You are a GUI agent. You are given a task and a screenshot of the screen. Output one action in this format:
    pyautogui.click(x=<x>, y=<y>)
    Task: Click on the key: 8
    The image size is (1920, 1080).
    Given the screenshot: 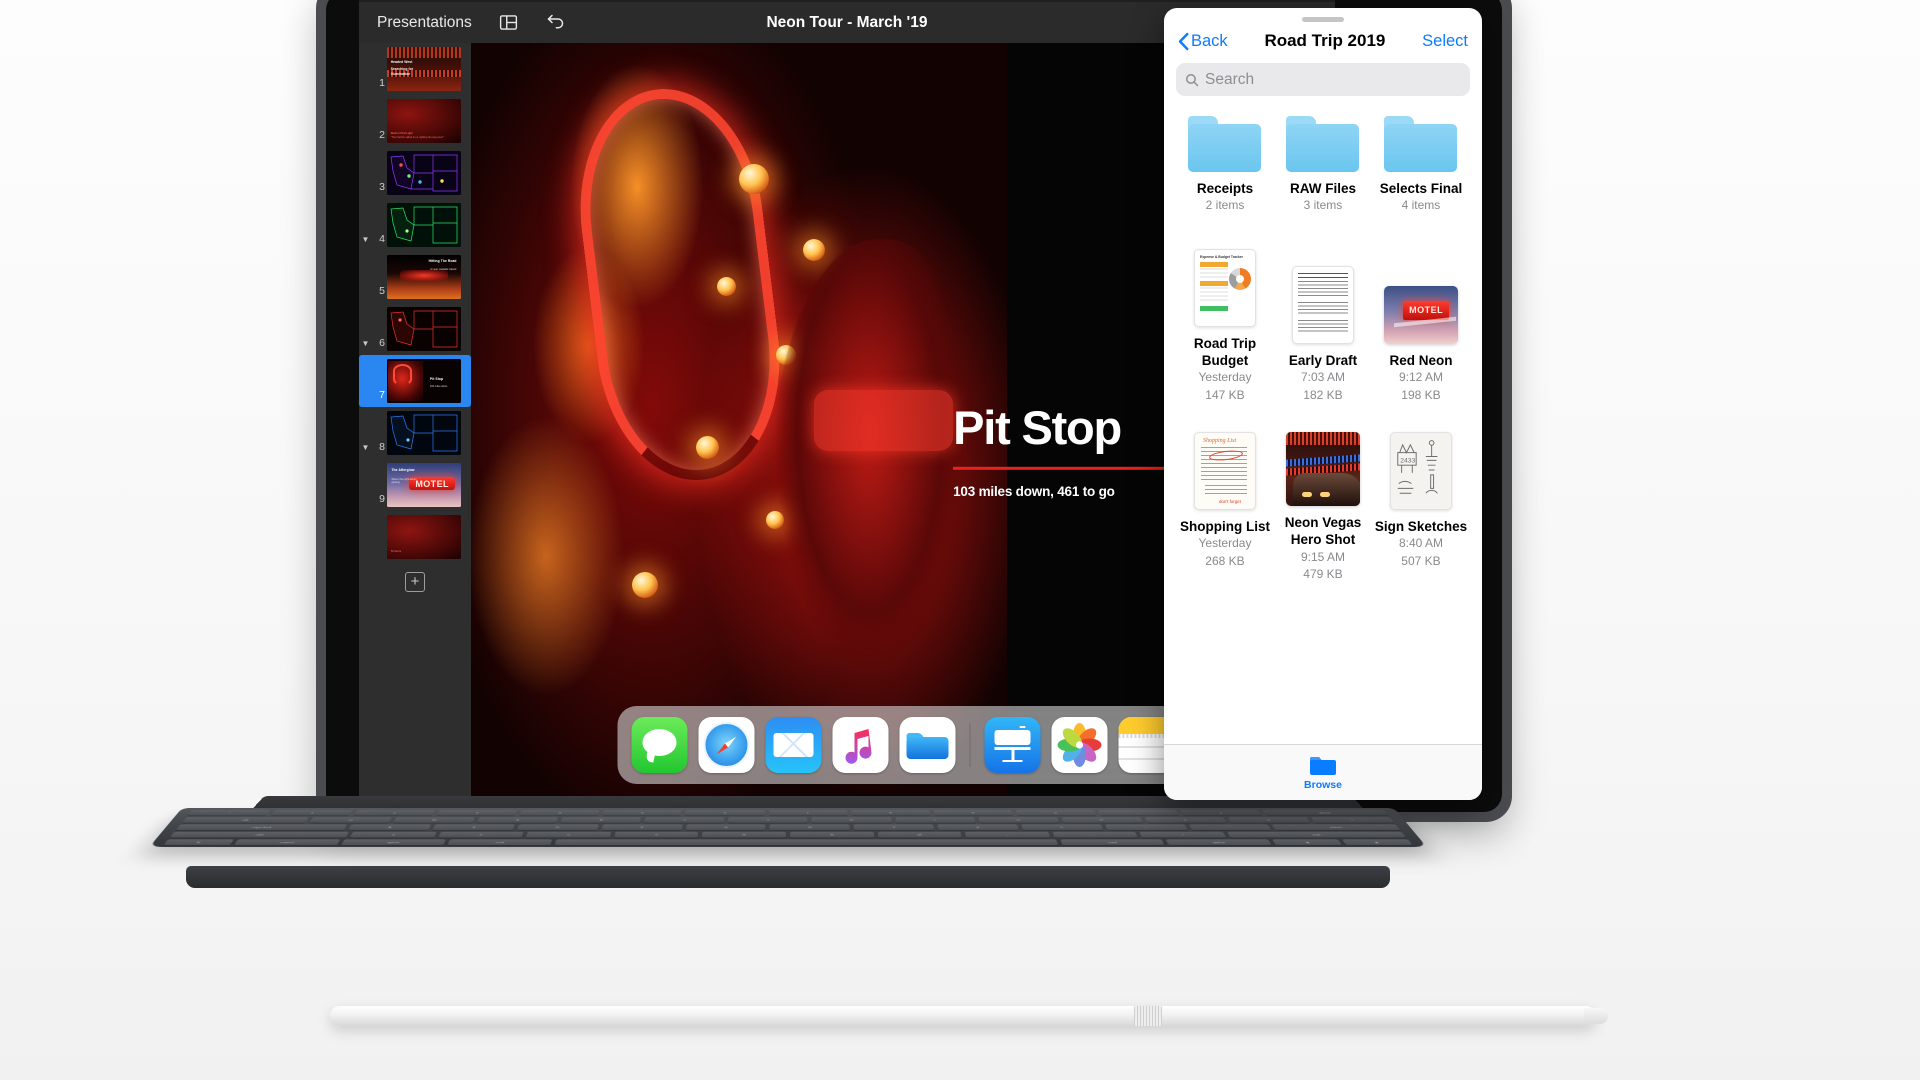 What is the action you would take?
    pyautogui.click(x=890, y=813)
    